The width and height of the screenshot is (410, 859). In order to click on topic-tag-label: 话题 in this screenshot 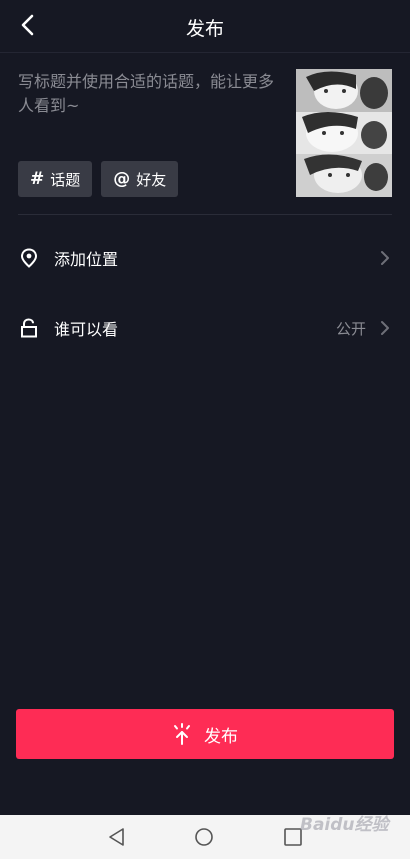, I will do `click(65, 179)`.